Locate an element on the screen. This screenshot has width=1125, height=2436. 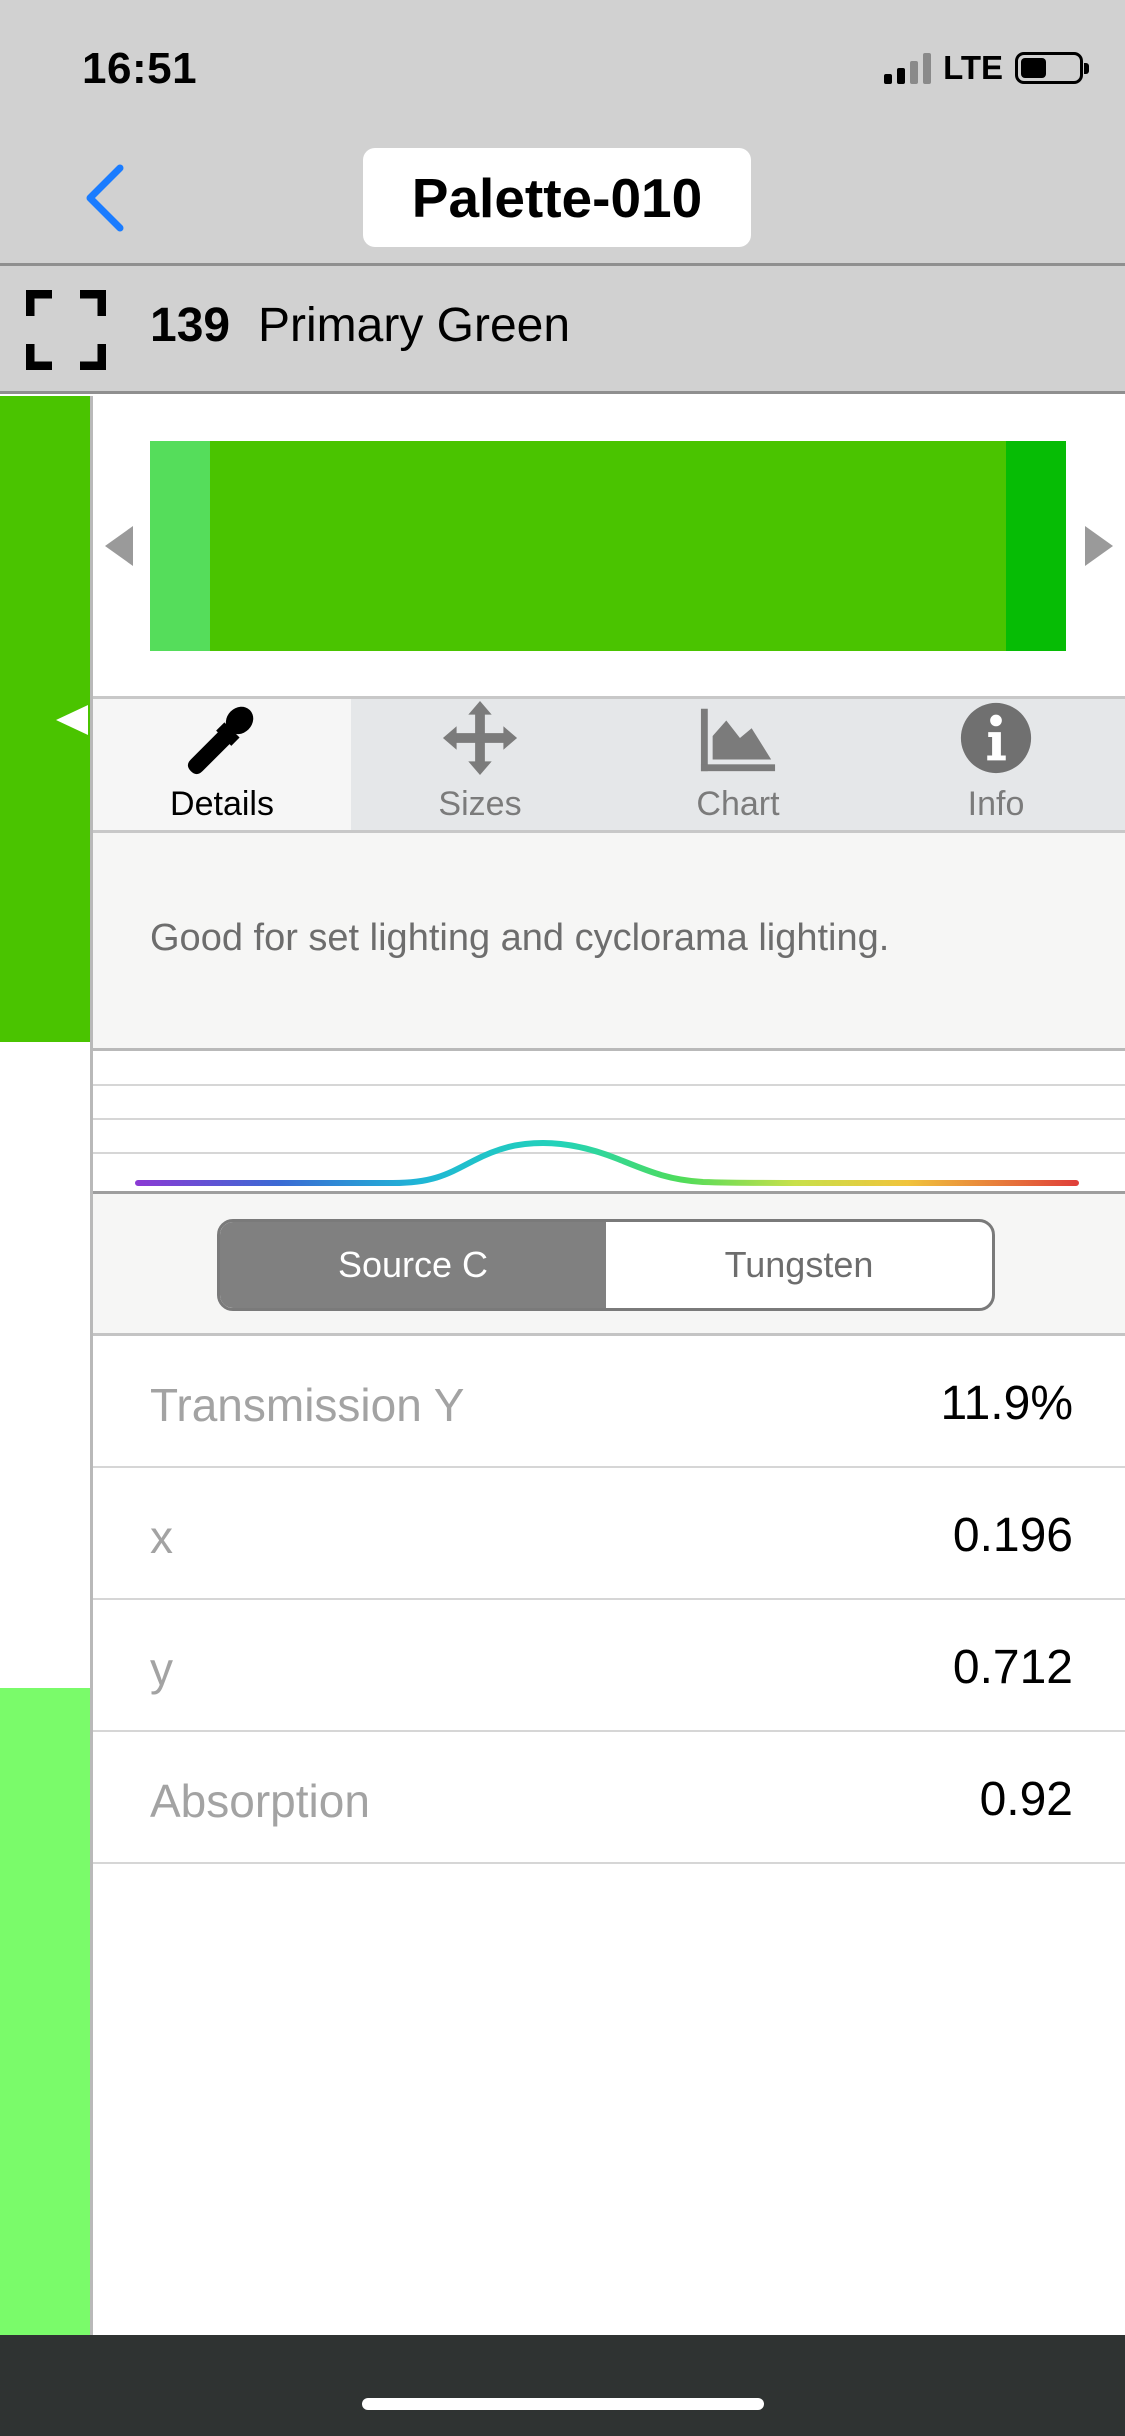
back-button is located at coordinates (114, 198).